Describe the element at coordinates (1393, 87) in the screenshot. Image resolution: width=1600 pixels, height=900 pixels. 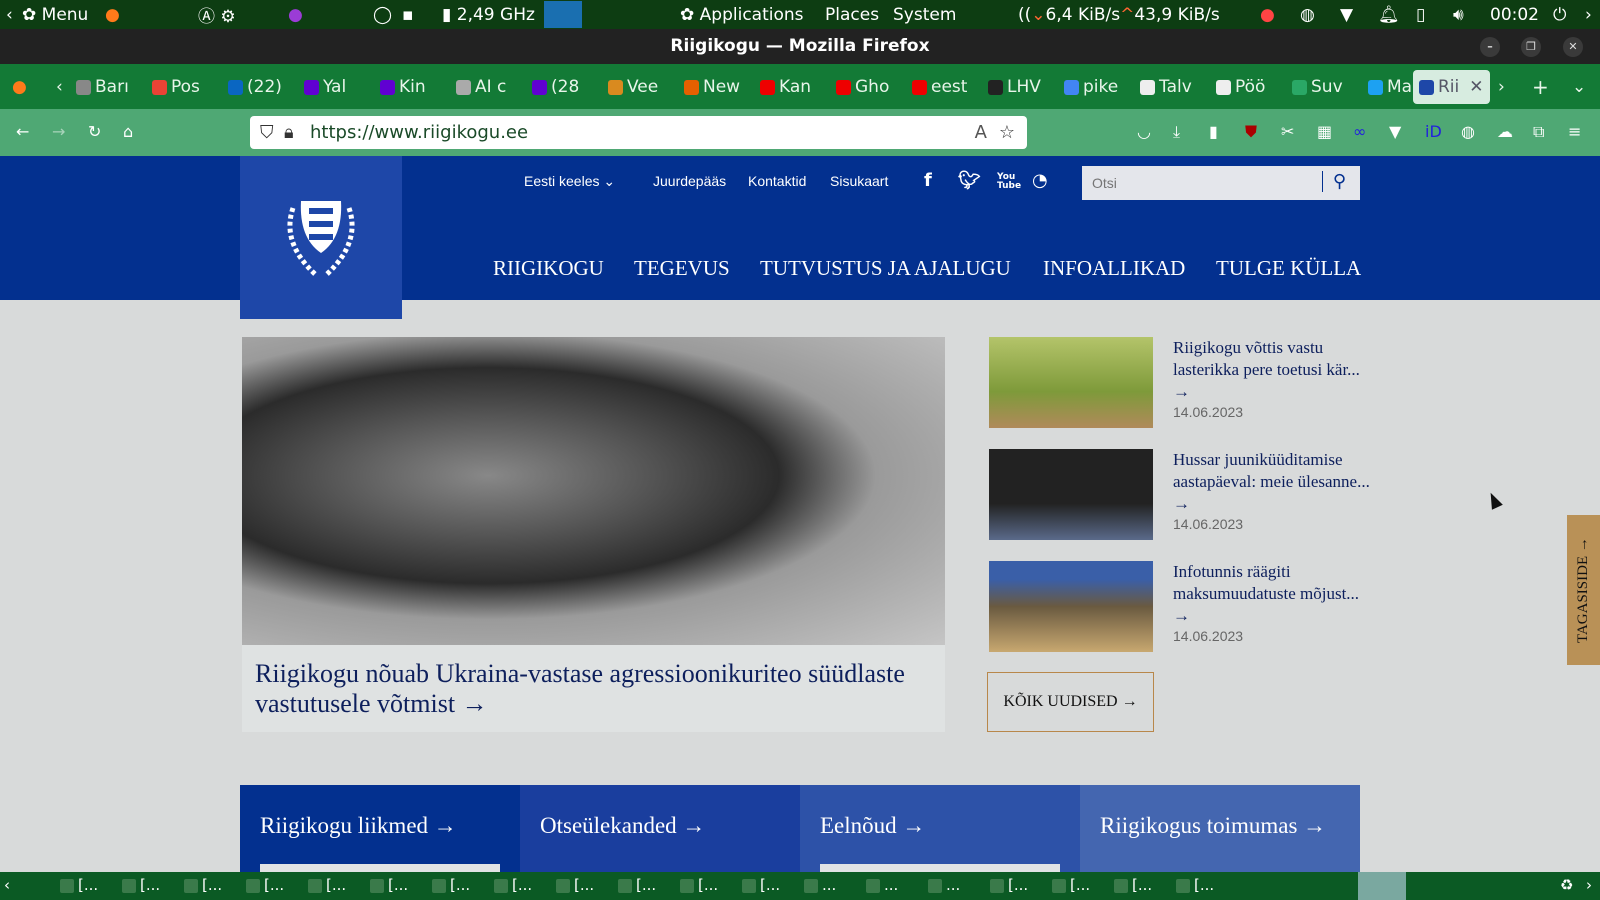
I see `tab: Mar` at that location.